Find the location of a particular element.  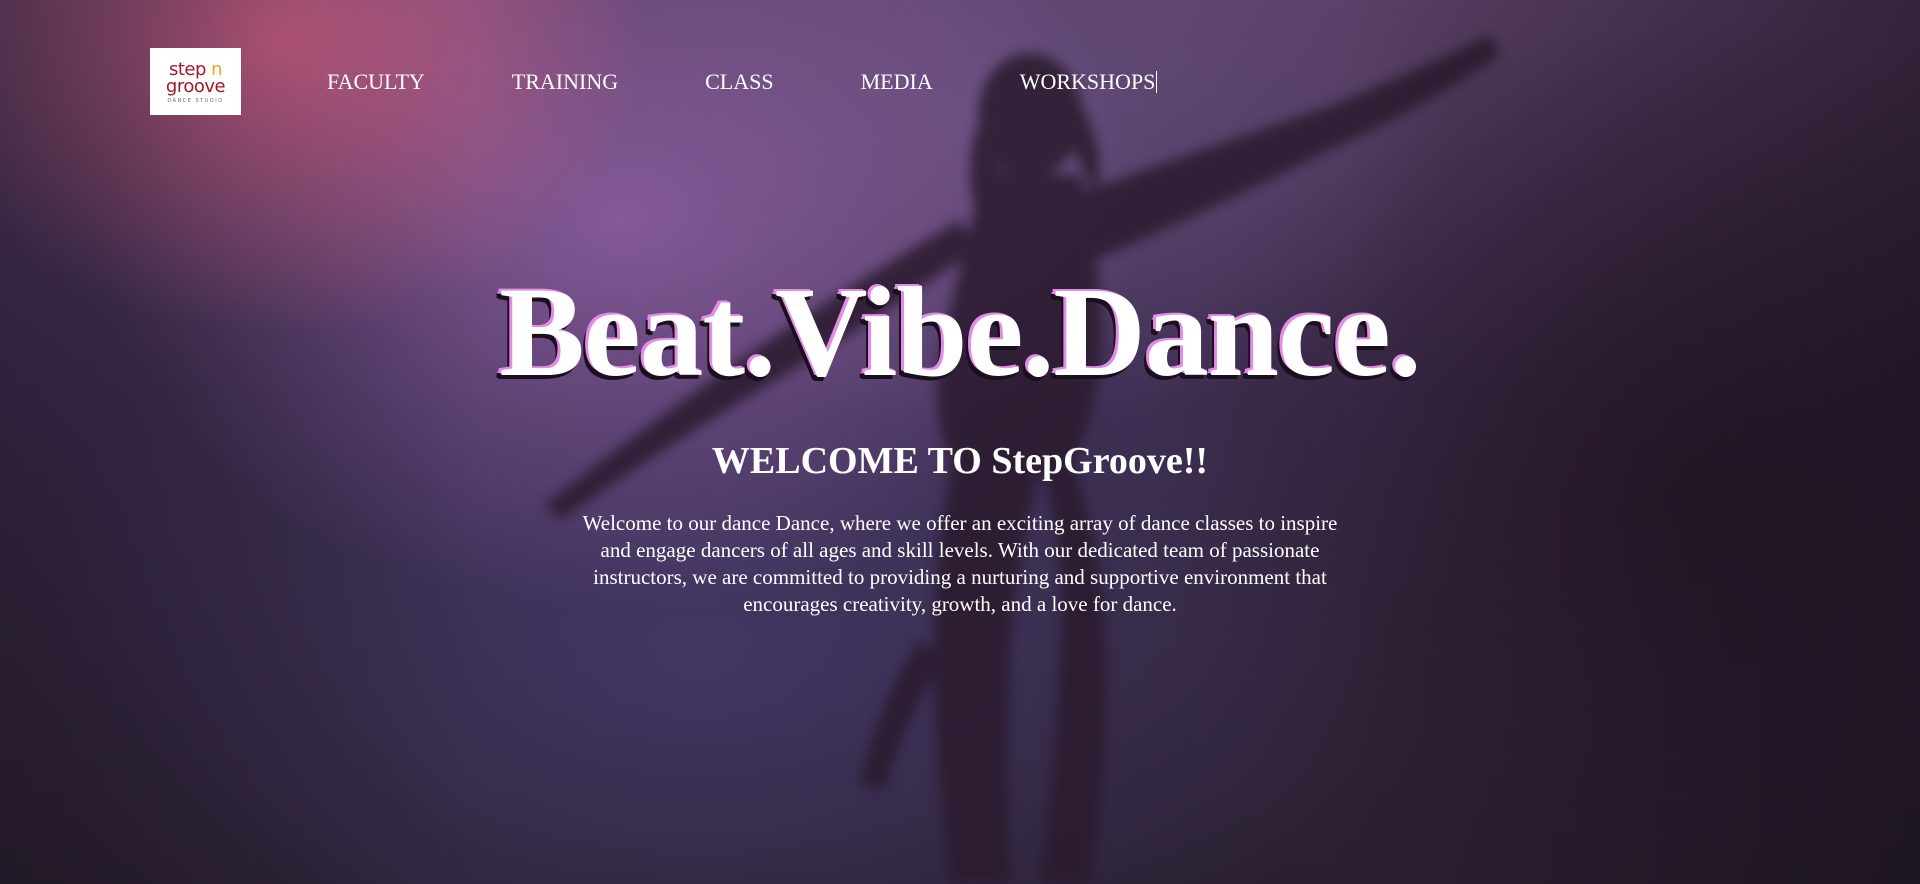

logo-tagline: DANCE STUDIO is located at coordinates (195, 101).